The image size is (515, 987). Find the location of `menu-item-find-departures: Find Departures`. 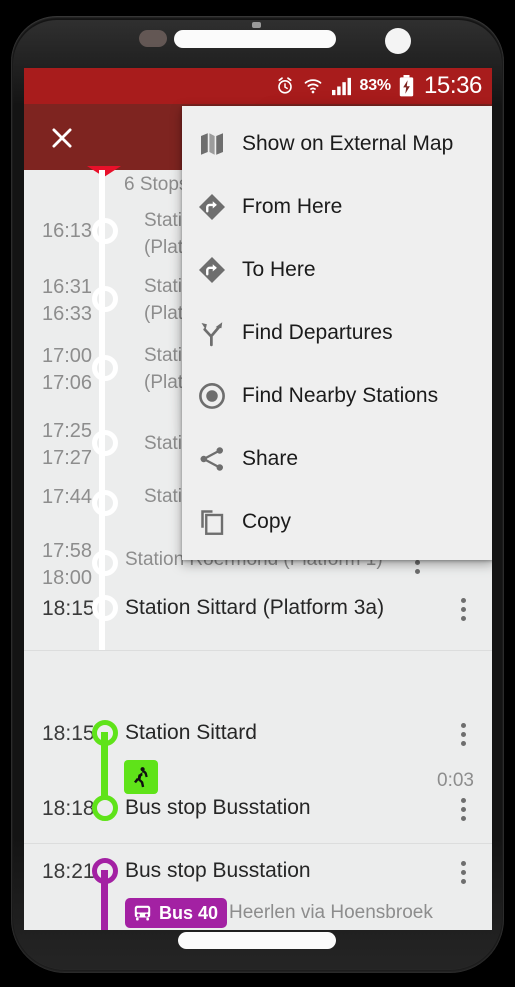

menu-item-find-departures: Find Departures is located at coordinates (337, 332).